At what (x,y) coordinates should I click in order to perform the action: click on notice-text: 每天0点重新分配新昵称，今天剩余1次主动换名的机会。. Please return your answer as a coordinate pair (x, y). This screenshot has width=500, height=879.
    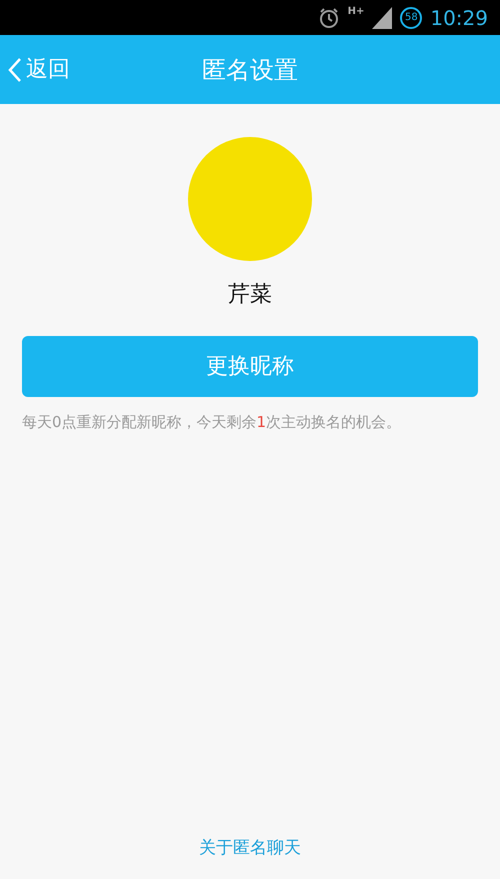
    Looking at the image, I should click on (212, 422).